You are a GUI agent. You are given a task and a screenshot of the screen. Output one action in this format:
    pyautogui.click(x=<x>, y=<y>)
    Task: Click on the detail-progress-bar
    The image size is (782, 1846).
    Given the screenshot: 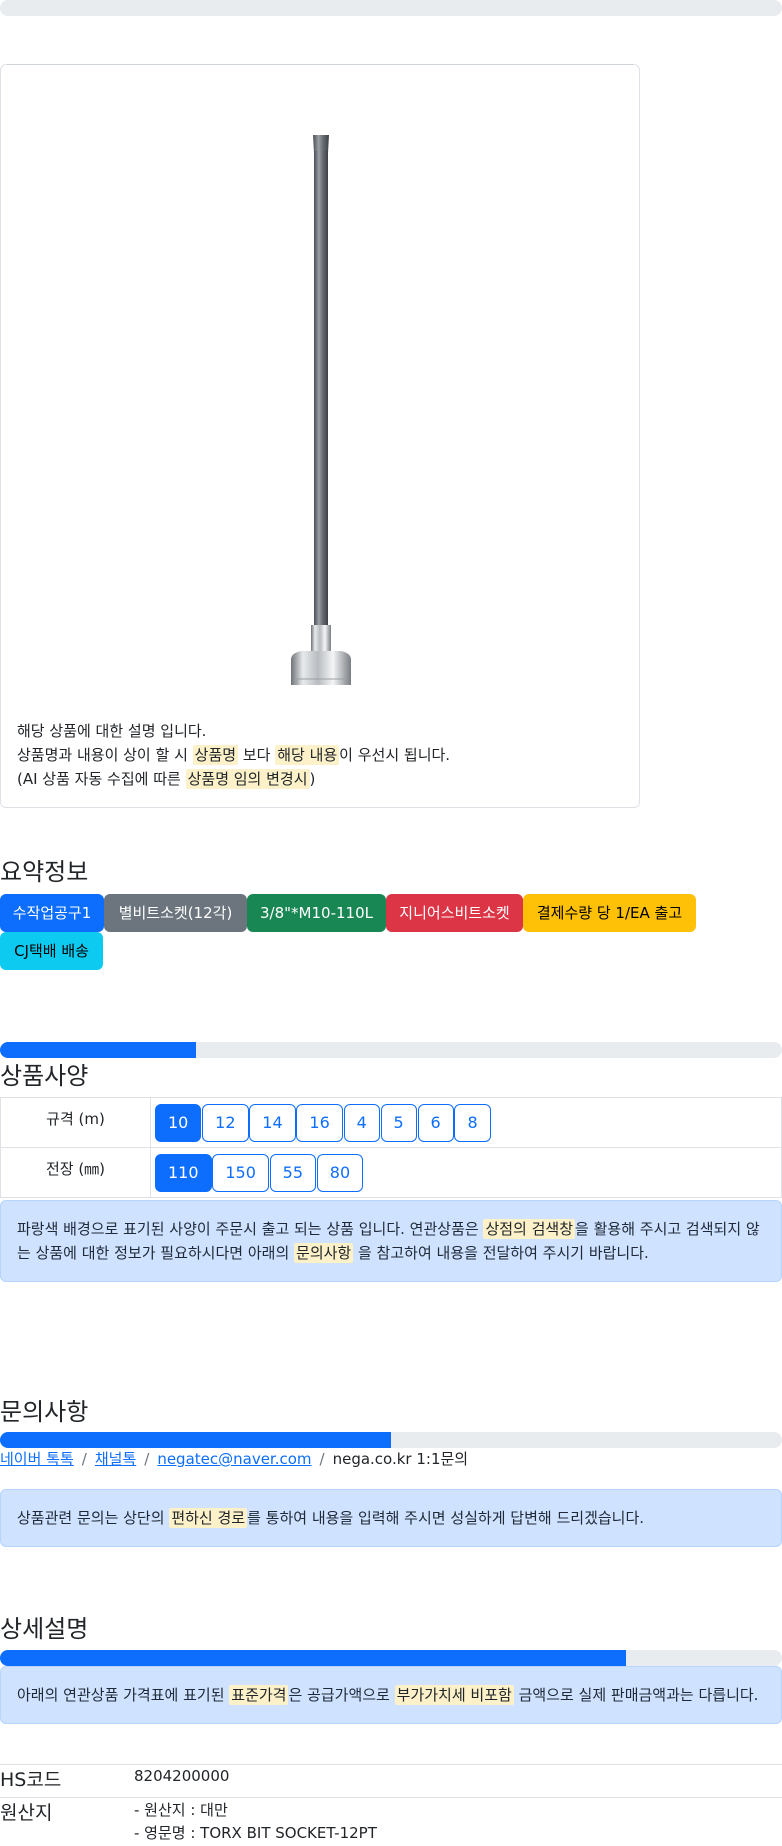 What is the action you would take?
    pyautogui.click(x=391, y=1658)
    